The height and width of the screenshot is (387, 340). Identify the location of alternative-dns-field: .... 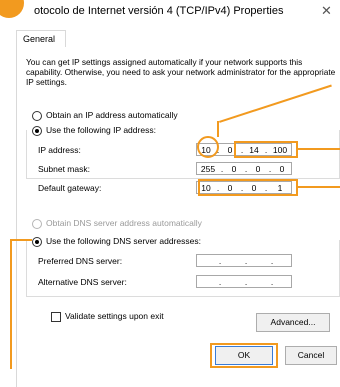
(244, 281).